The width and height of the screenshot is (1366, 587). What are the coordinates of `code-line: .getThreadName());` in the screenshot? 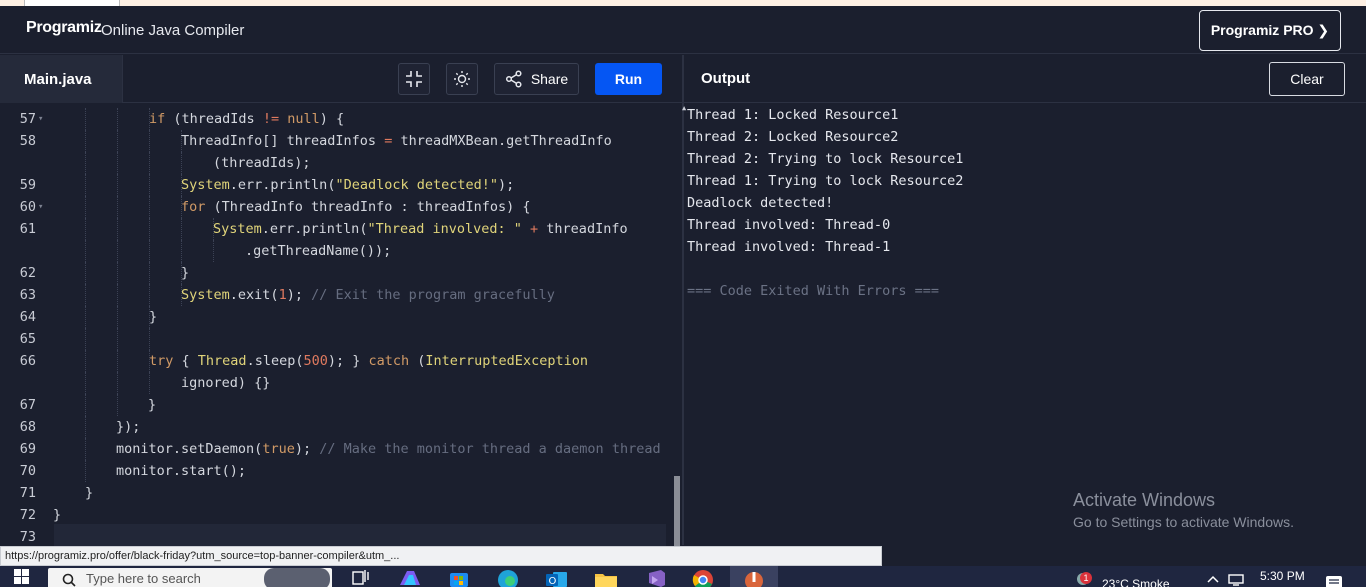 It's located at (336, 251).